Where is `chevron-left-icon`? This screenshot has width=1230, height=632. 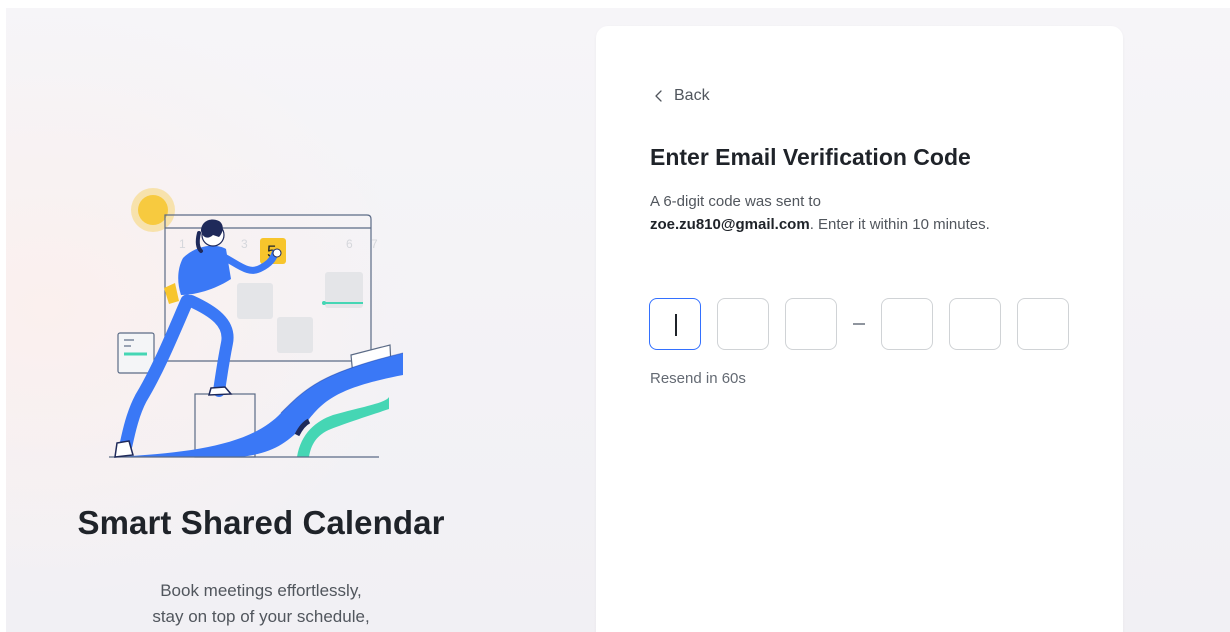
chevron-left-icon is located at coordinates (658, 96).